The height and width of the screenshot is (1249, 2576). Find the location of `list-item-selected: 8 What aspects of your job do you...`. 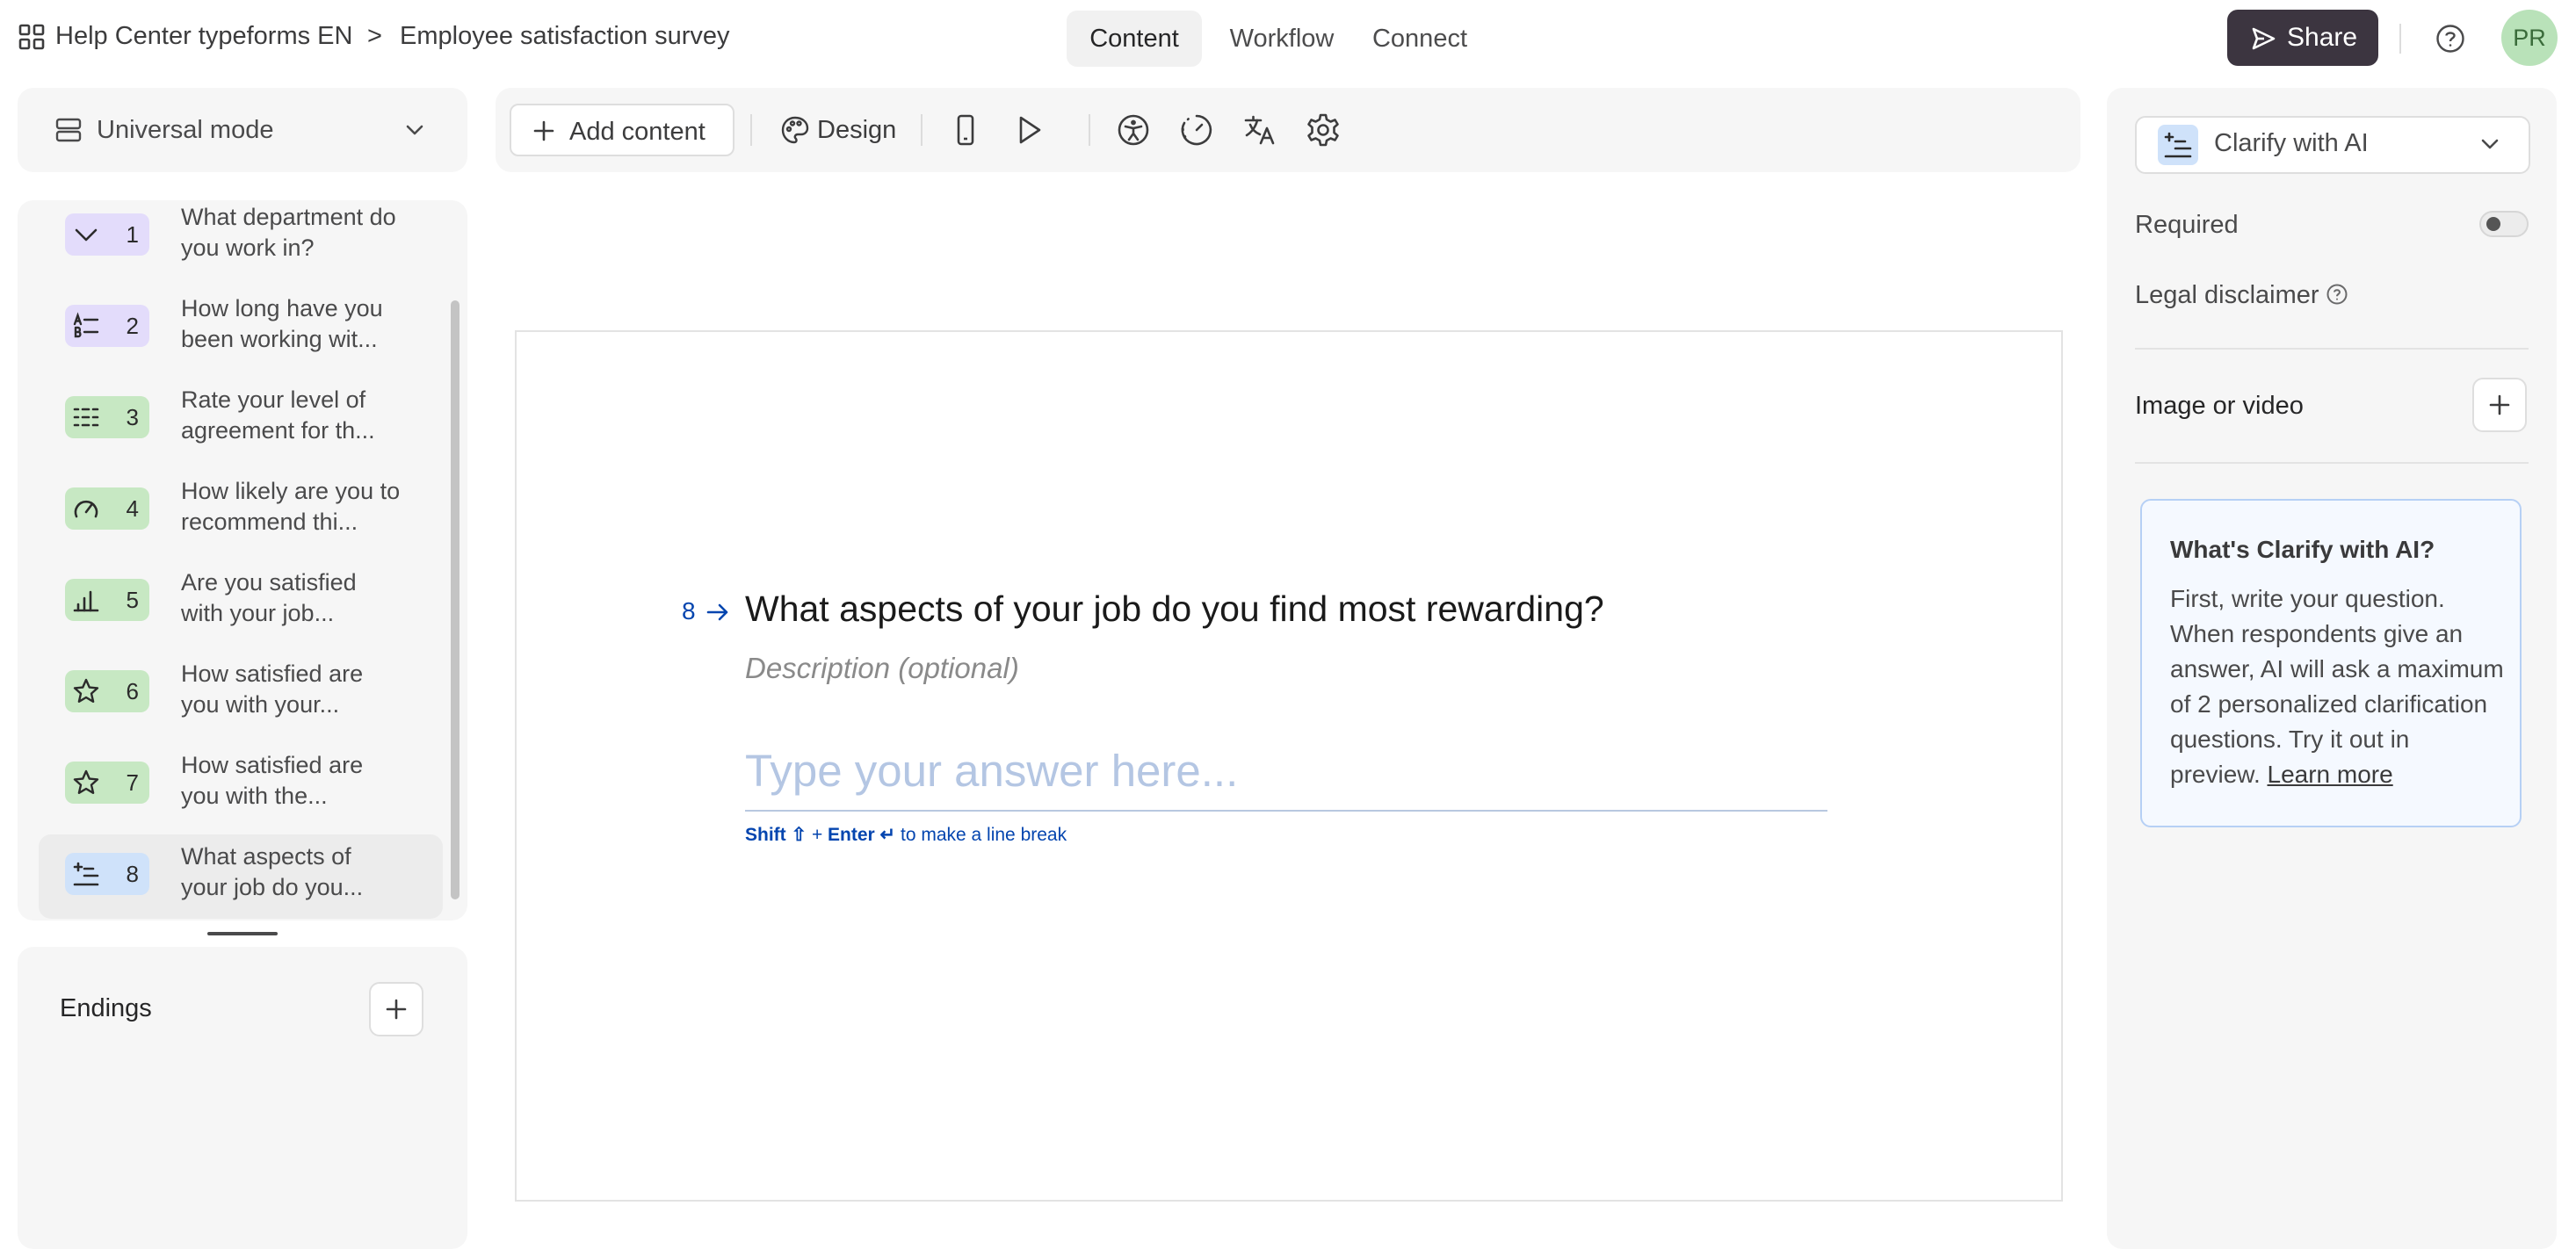

list-item-selected: 8 What aspects of your job do you... is located at coordinates (241, 876).